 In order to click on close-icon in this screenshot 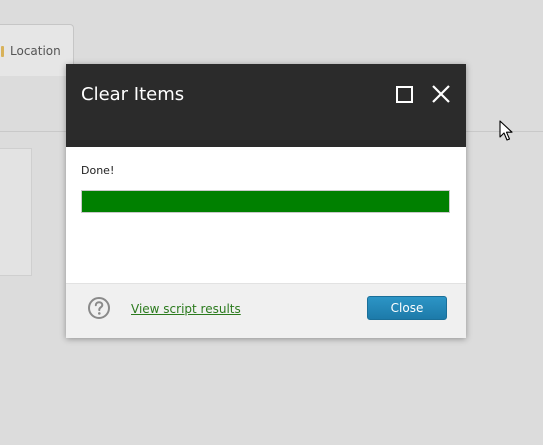, I will do `click(441, 94)`.